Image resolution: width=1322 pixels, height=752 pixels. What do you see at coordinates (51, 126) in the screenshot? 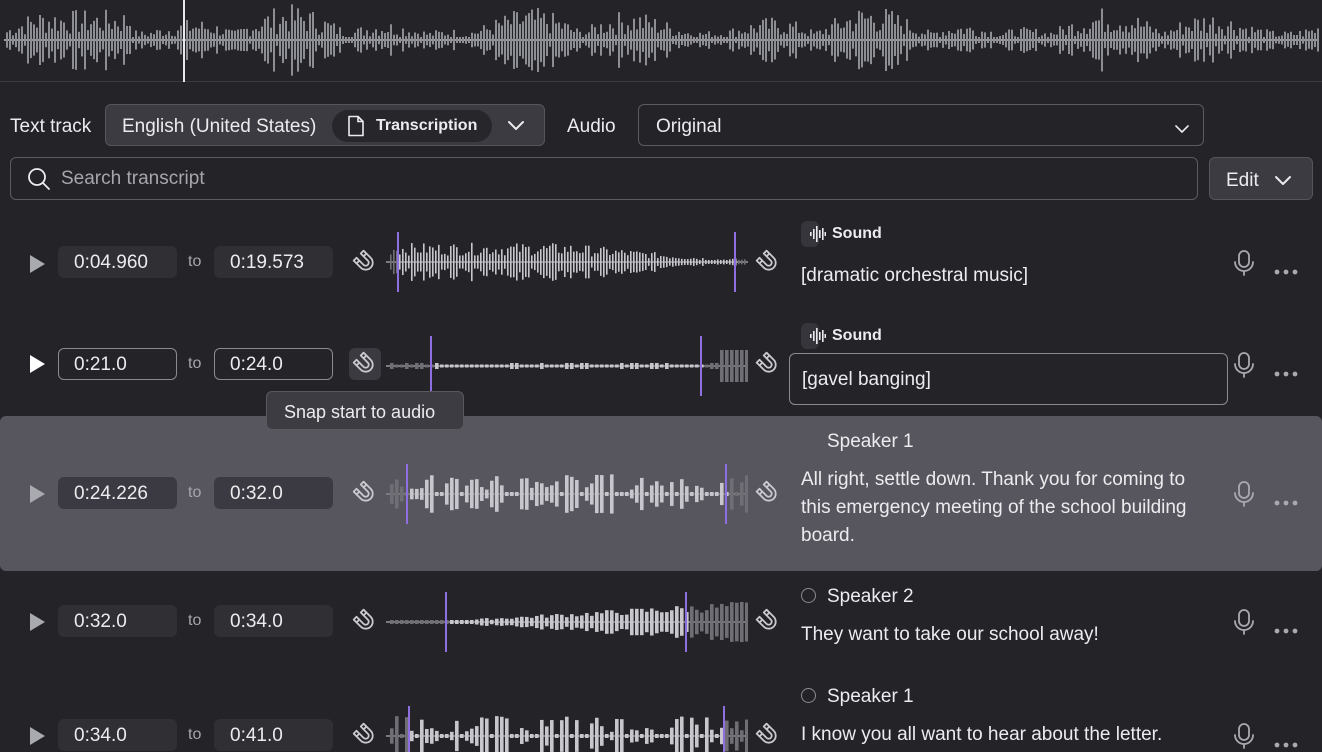
I see `text-track-label: Text track` at bounding box center [51, 126].